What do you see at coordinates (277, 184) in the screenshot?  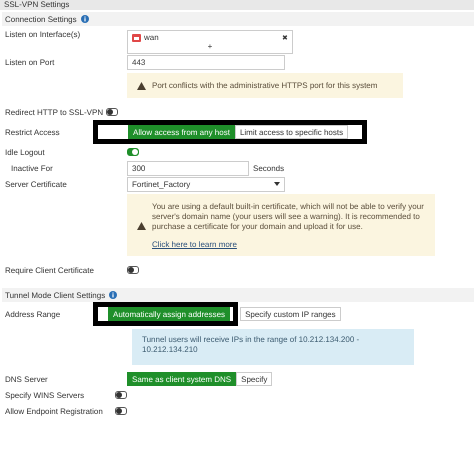 I see `caret-icon` at bounding box center [277, 184].